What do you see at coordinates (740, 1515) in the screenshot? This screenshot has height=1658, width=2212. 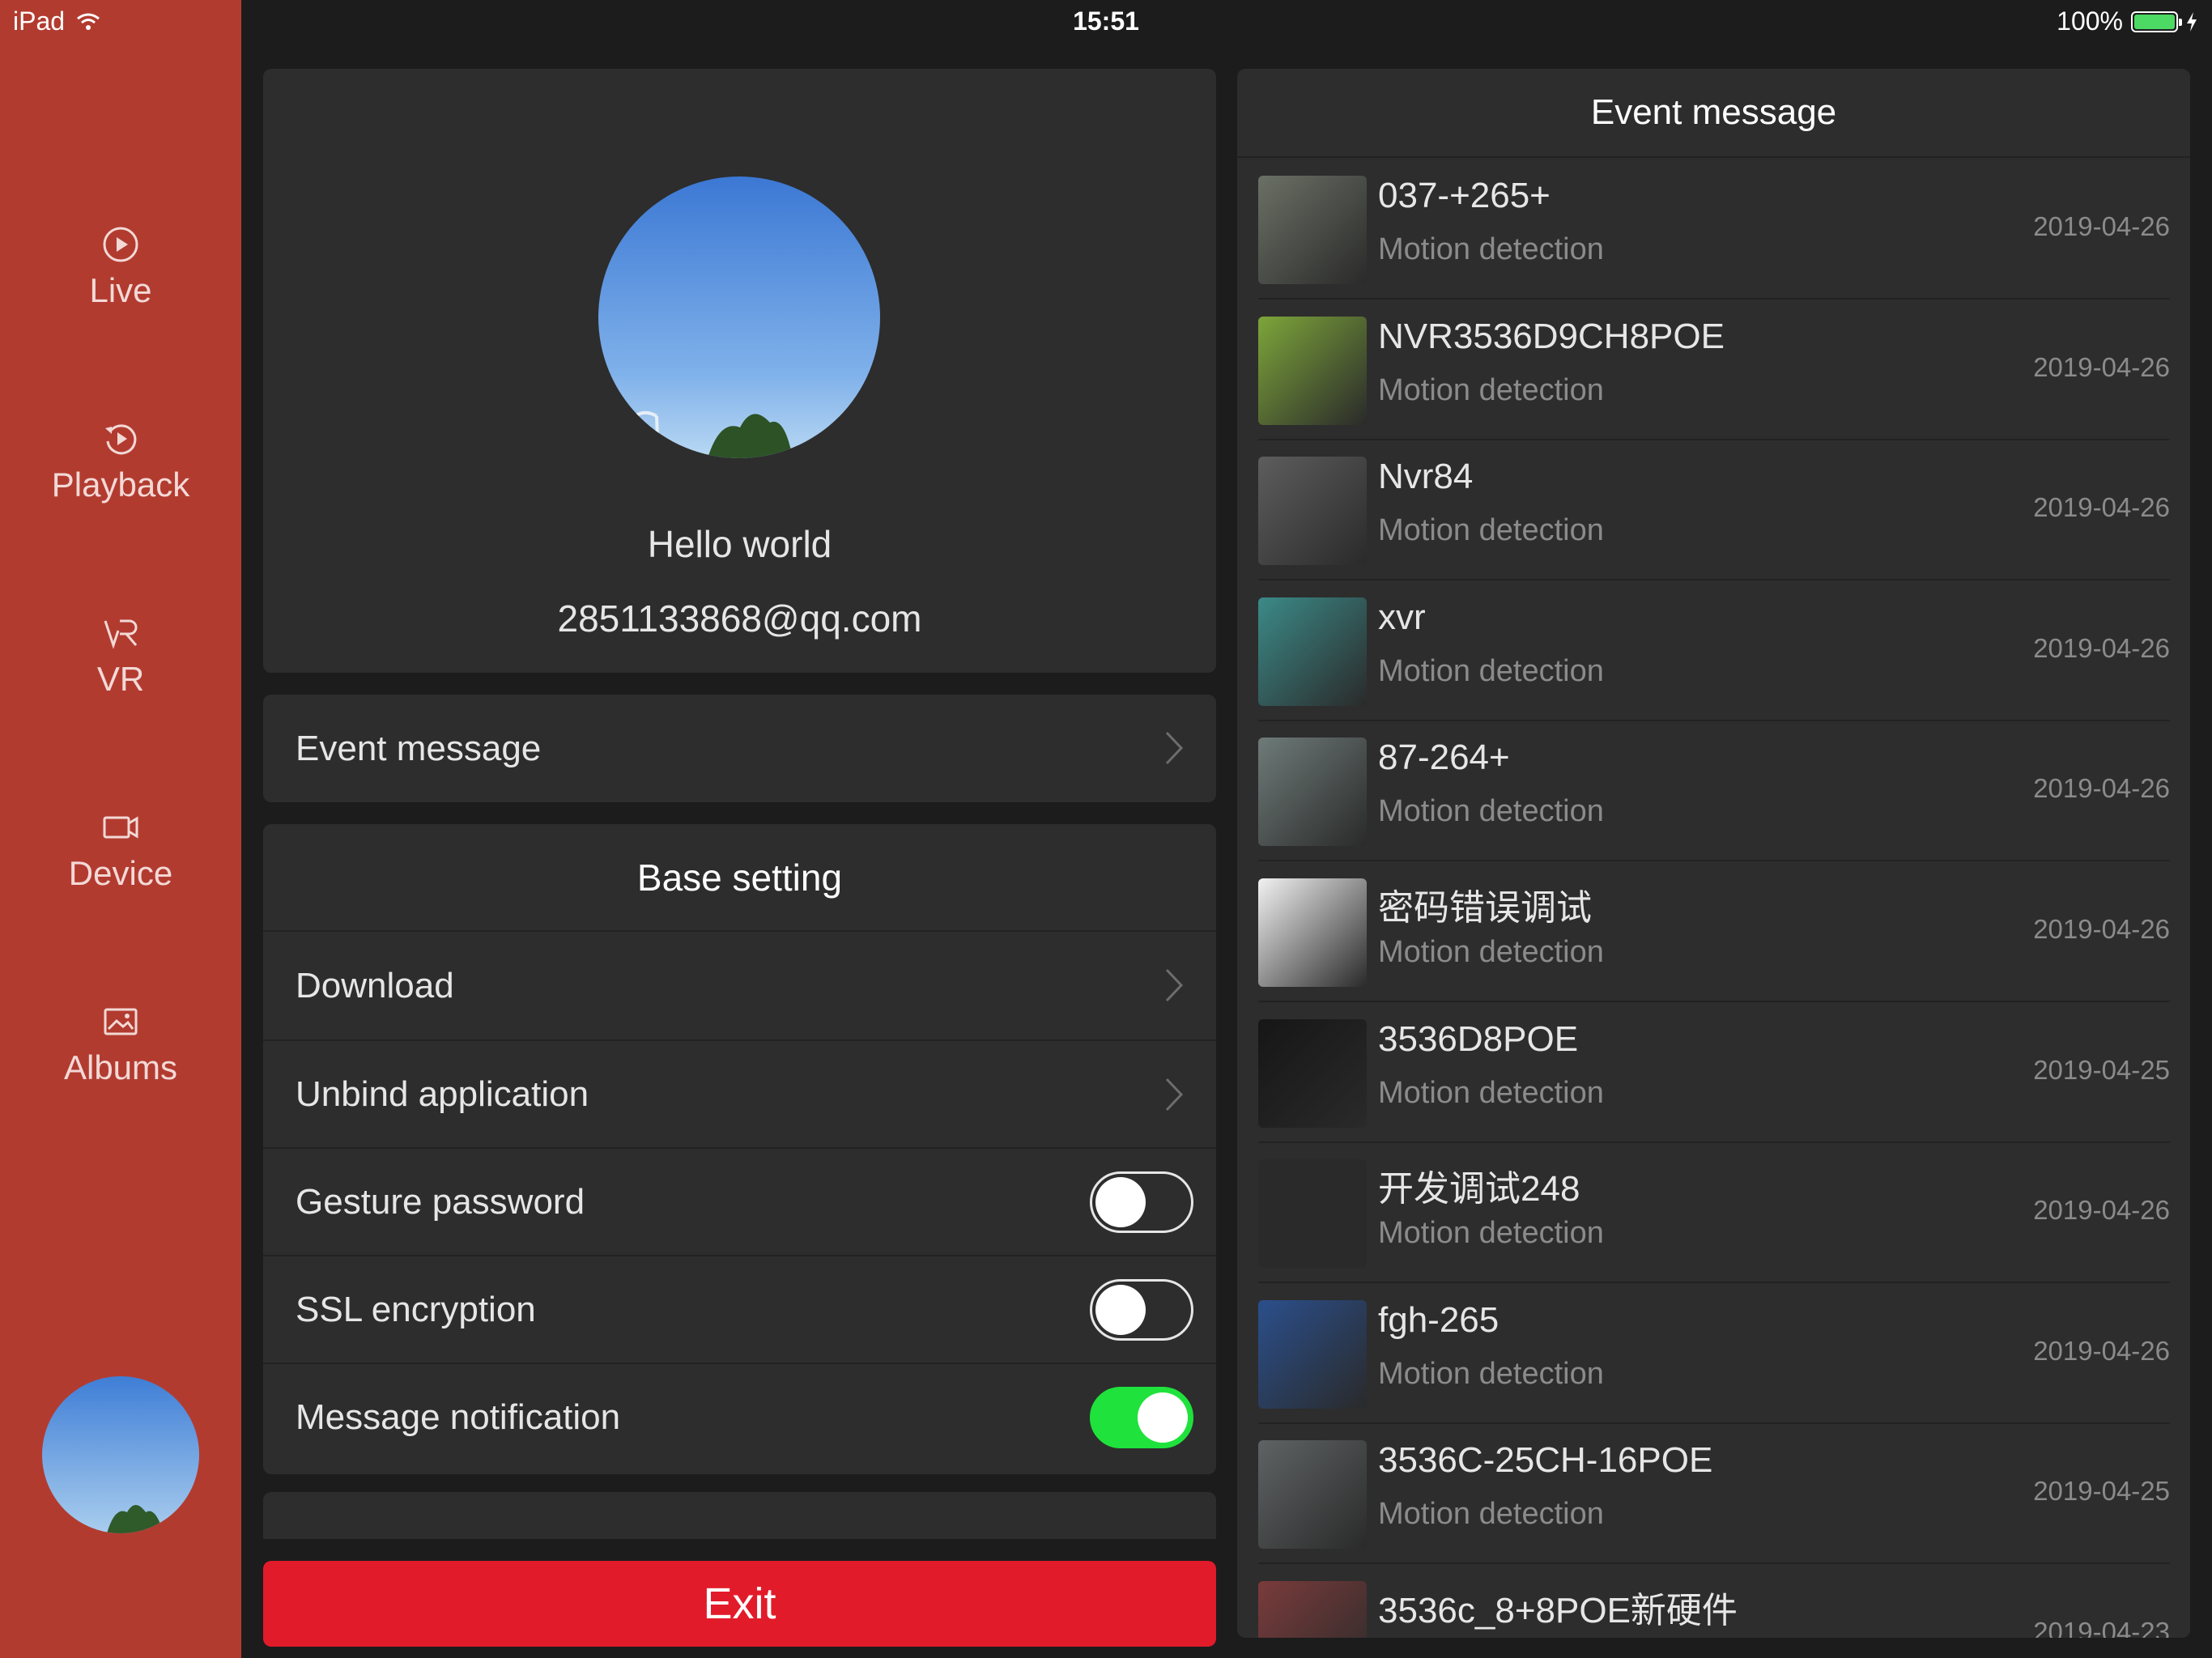 I see `version-row` at bounding box center [740, 1515].